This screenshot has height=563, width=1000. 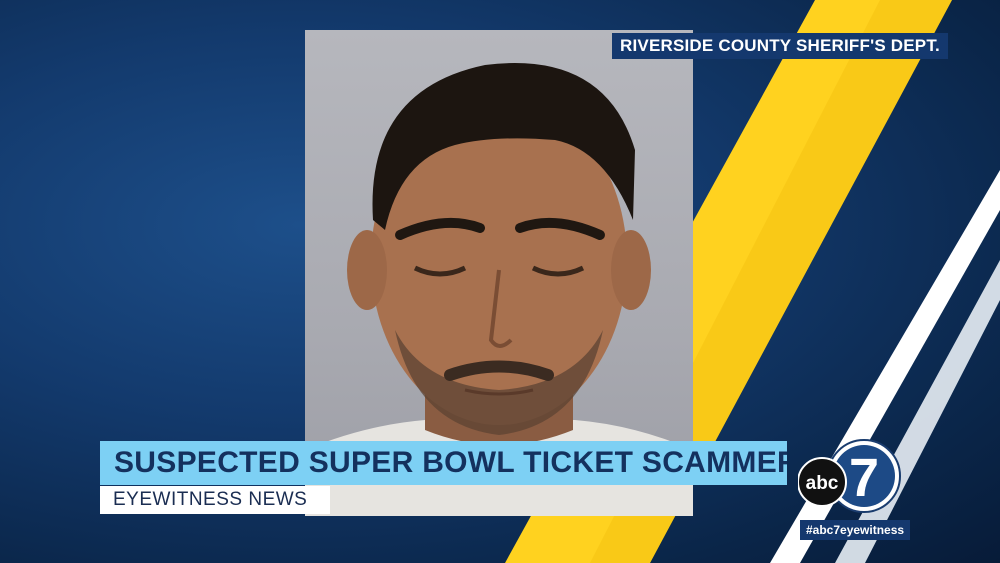 What do you see at coordinates (864, 478) in the screenshot?
I see `channel-number: 7` at bounding box center [864, 478].